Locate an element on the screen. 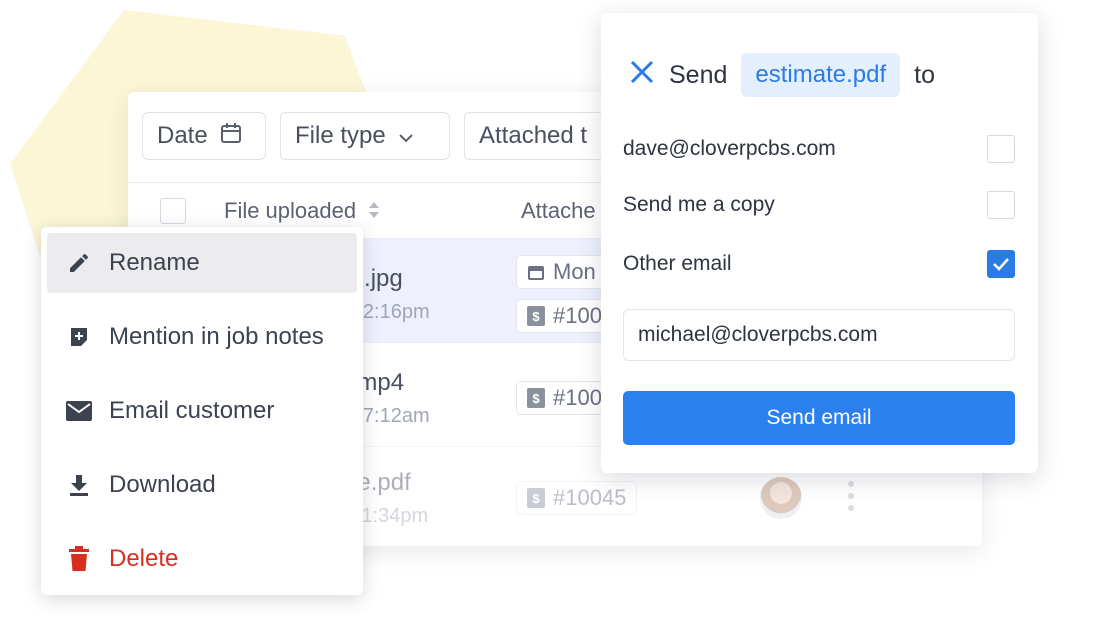 This screenshot has width=1110, height=637. menu-item-email-customer: Email customer is located at coordinates (202, 411).